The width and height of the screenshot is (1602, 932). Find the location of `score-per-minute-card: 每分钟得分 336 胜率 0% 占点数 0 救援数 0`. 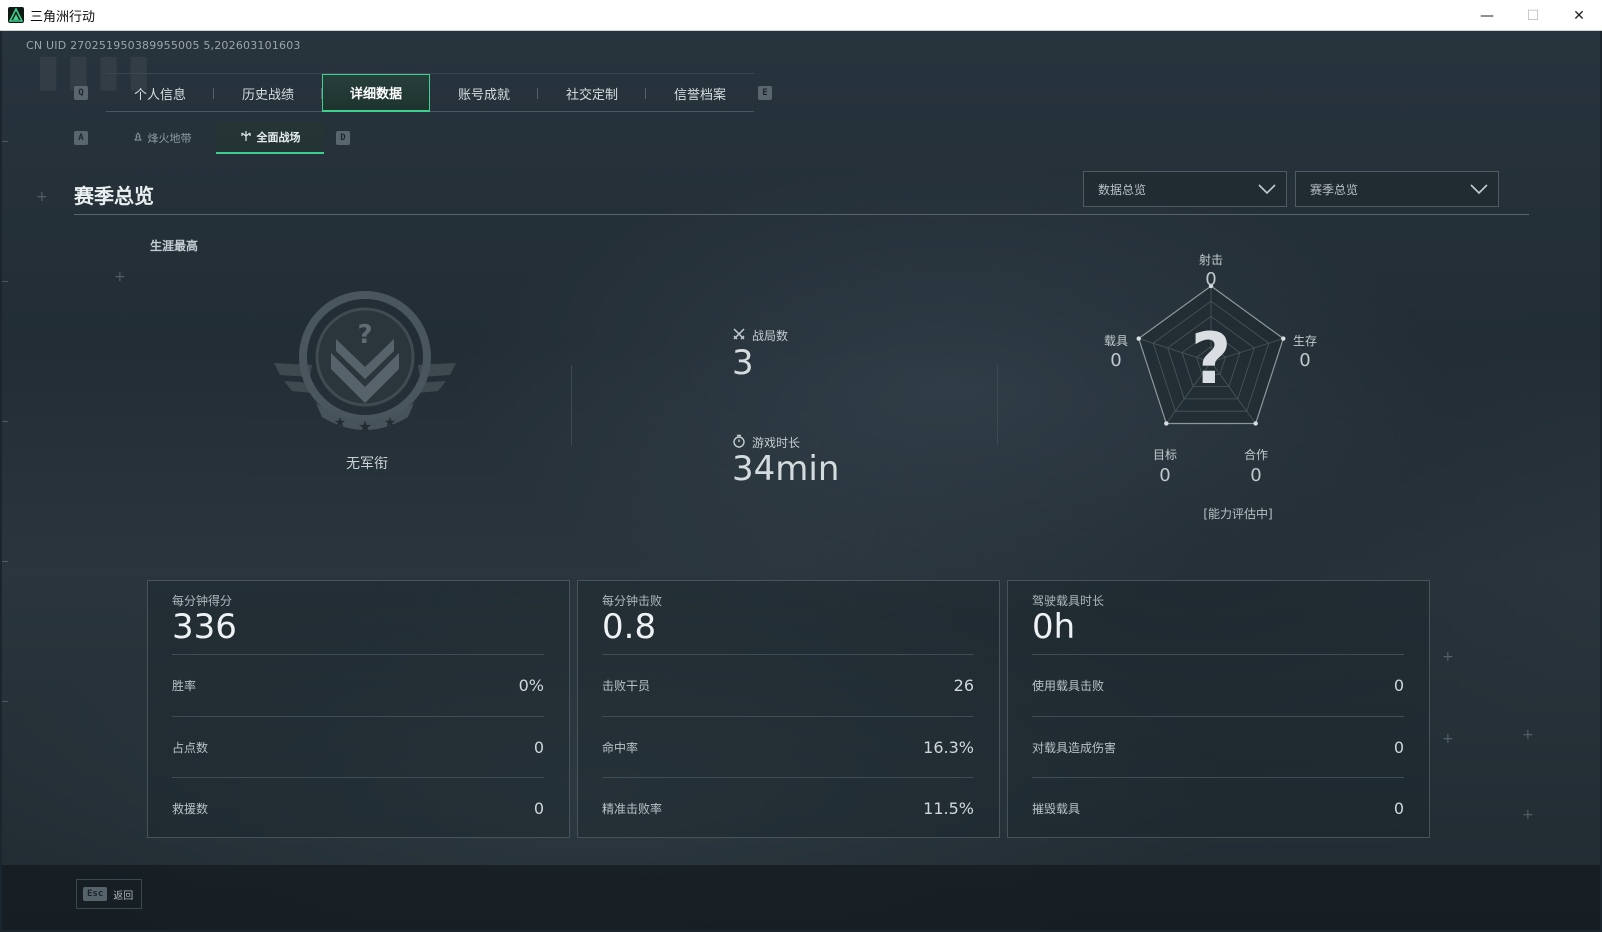

score-per-minute-card: 每分钟得分 336 胜率 0% 占点数 0 救援数 0 is located at coordinates (358, 709).